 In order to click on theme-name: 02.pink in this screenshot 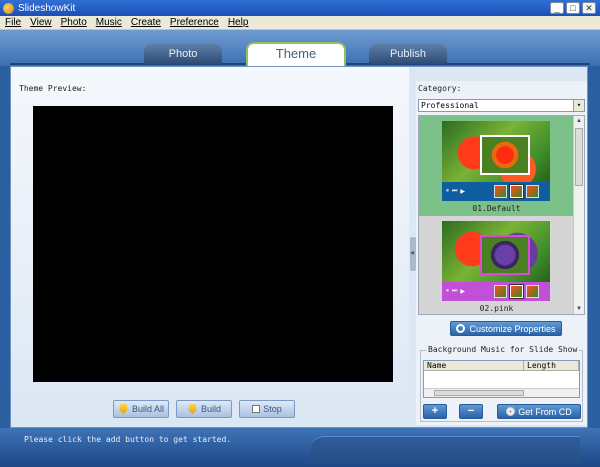, I will do `click(496, 308)`.